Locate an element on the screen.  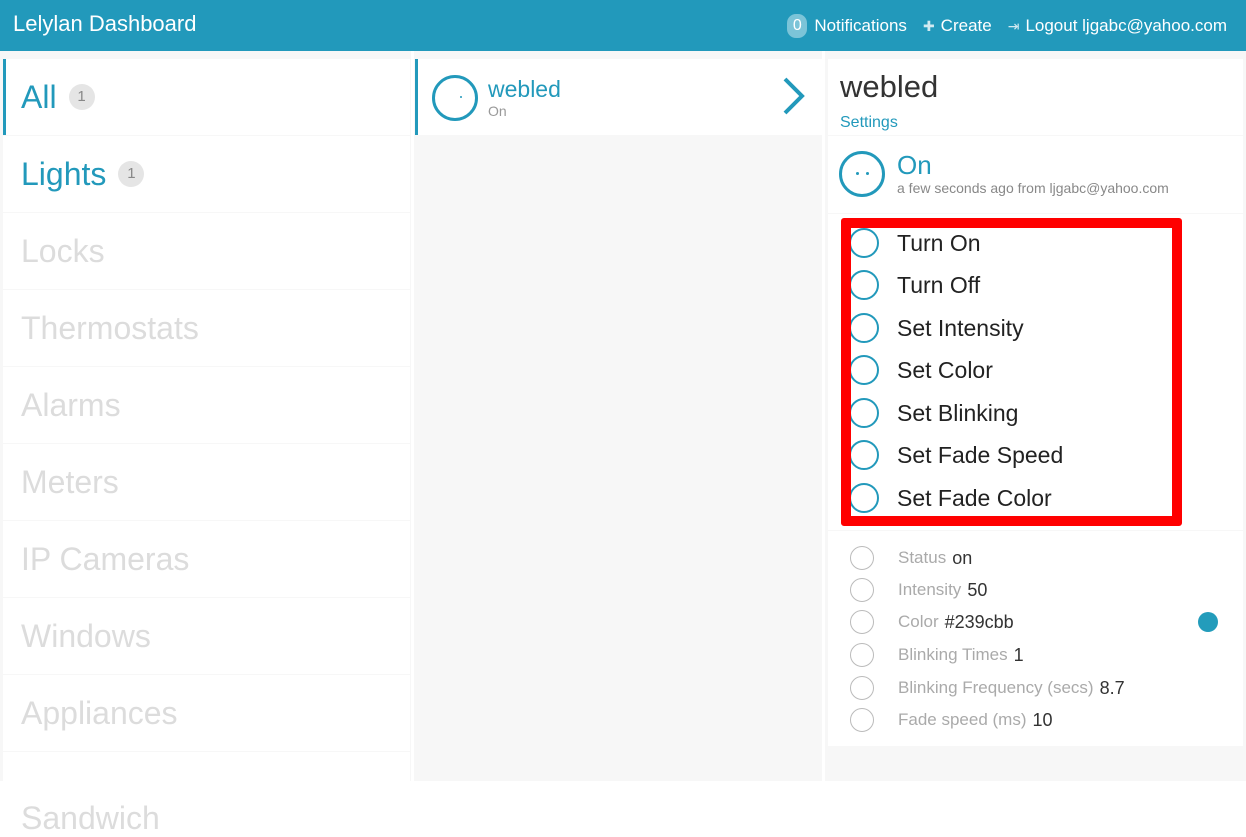
color-swatch is located at coordinates (1208, 622).